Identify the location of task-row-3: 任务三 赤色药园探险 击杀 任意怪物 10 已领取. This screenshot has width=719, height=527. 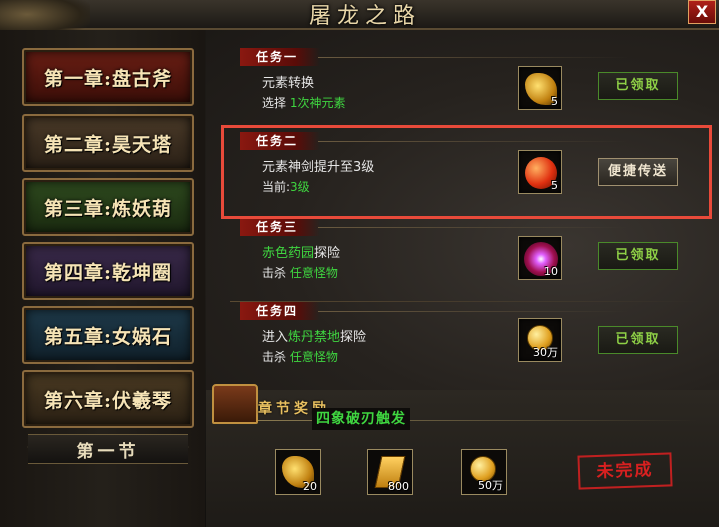
(460, 260).